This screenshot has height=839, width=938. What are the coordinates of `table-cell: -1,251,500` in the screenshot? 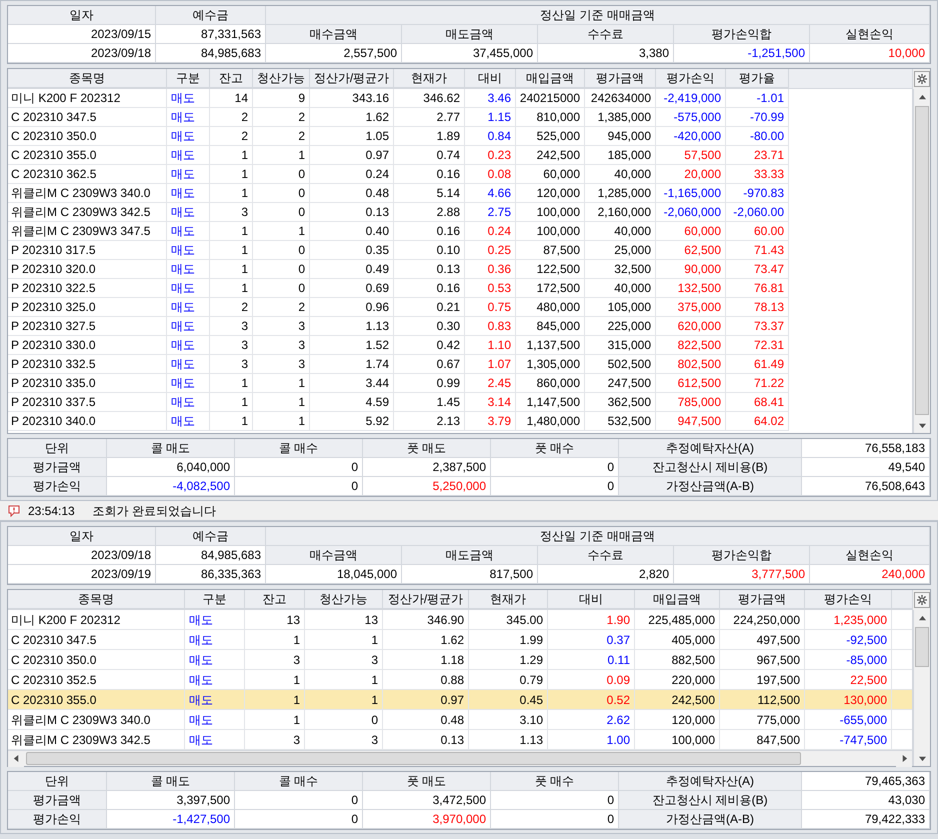 It's located at (742, 53).